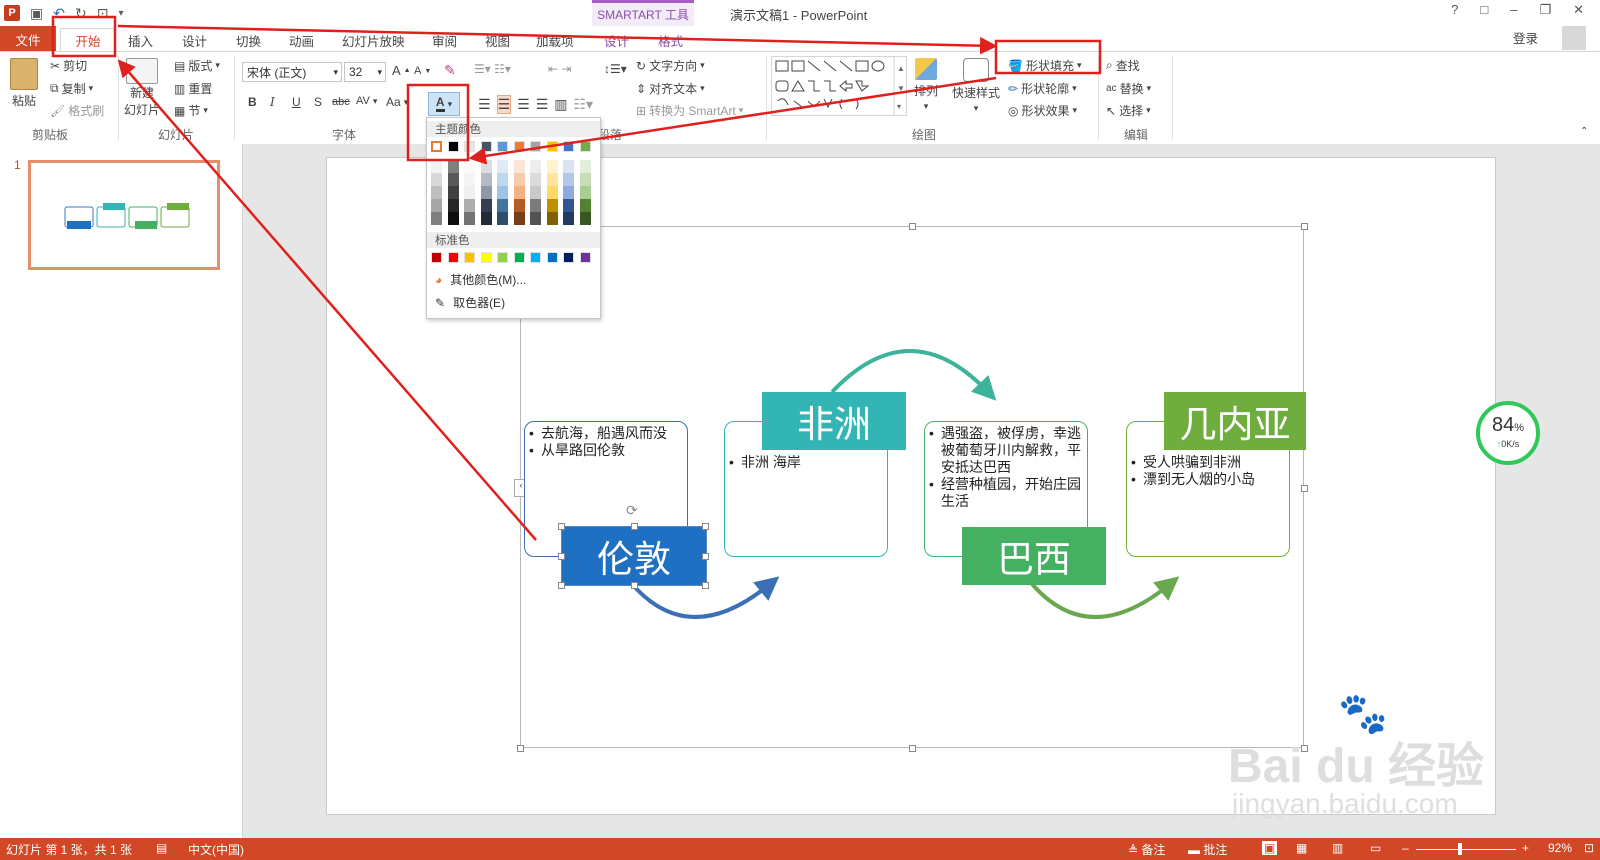  What do you see at coordinates (422, 71) in the screenshot?
I see `shrink-font-icon: A ▼` at bounding box center [422, 71].